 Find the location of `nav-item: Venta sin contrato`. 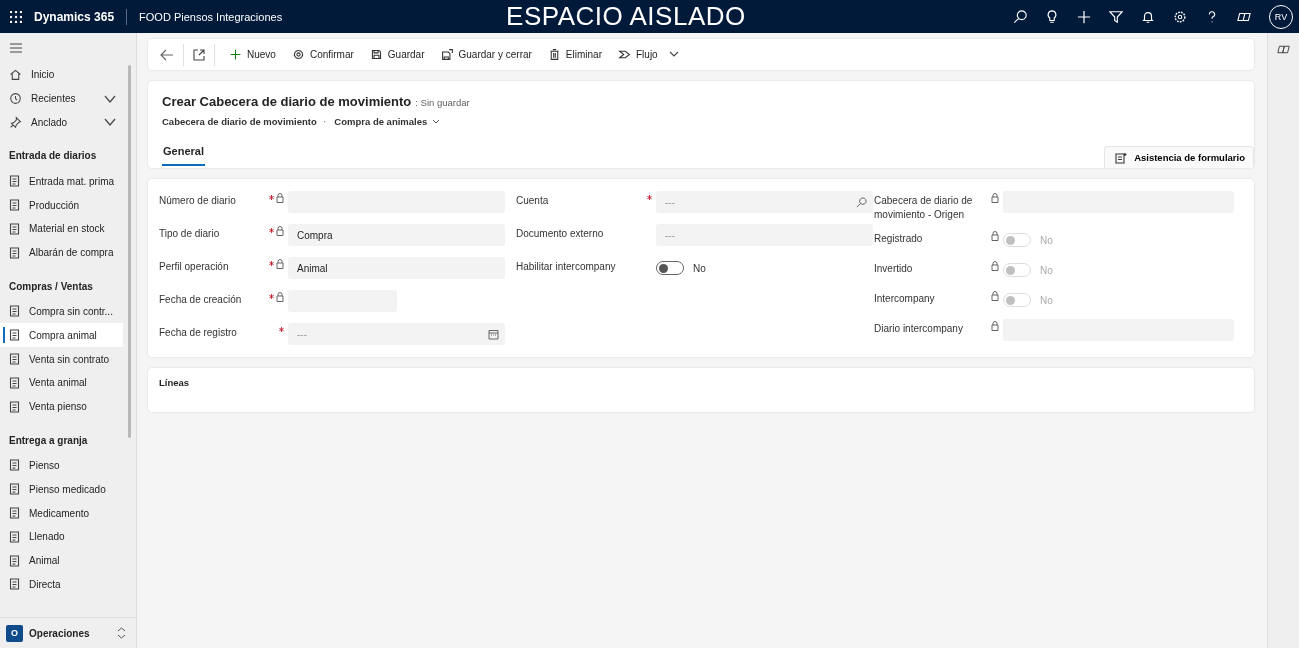

nav-item: Venta sin contrato is located at coordinates (61, 359).